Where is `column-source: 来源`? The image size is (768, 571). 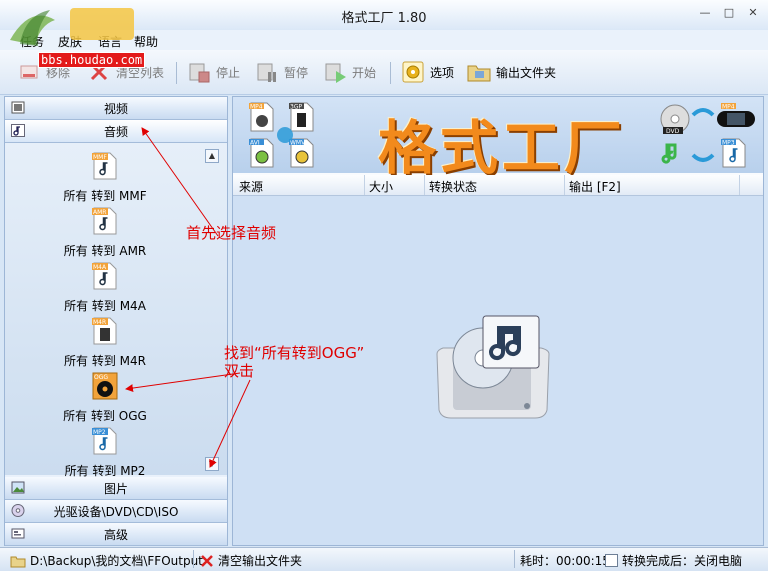 column-source: 来源 is located at coordinates (251, 186).